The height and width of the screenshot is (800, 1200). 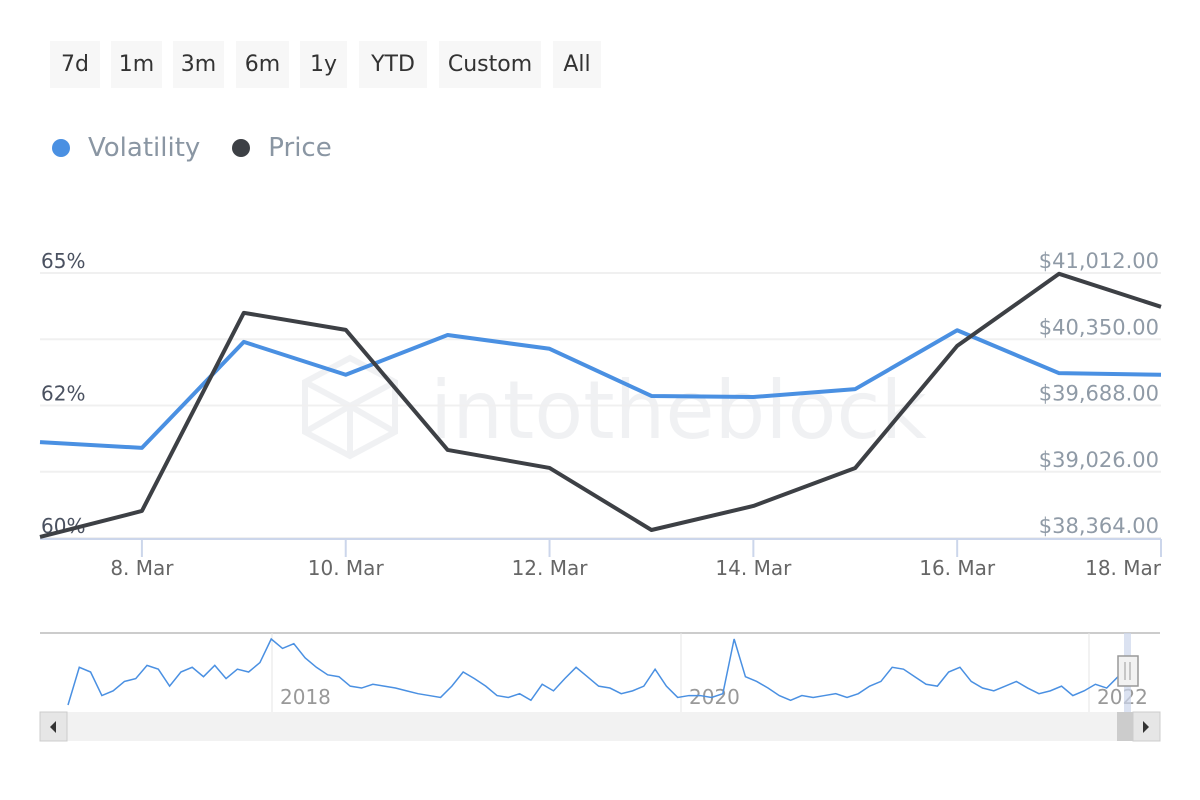 I want to click on navigator-year-label: 2018, so click(x=305, y=697).